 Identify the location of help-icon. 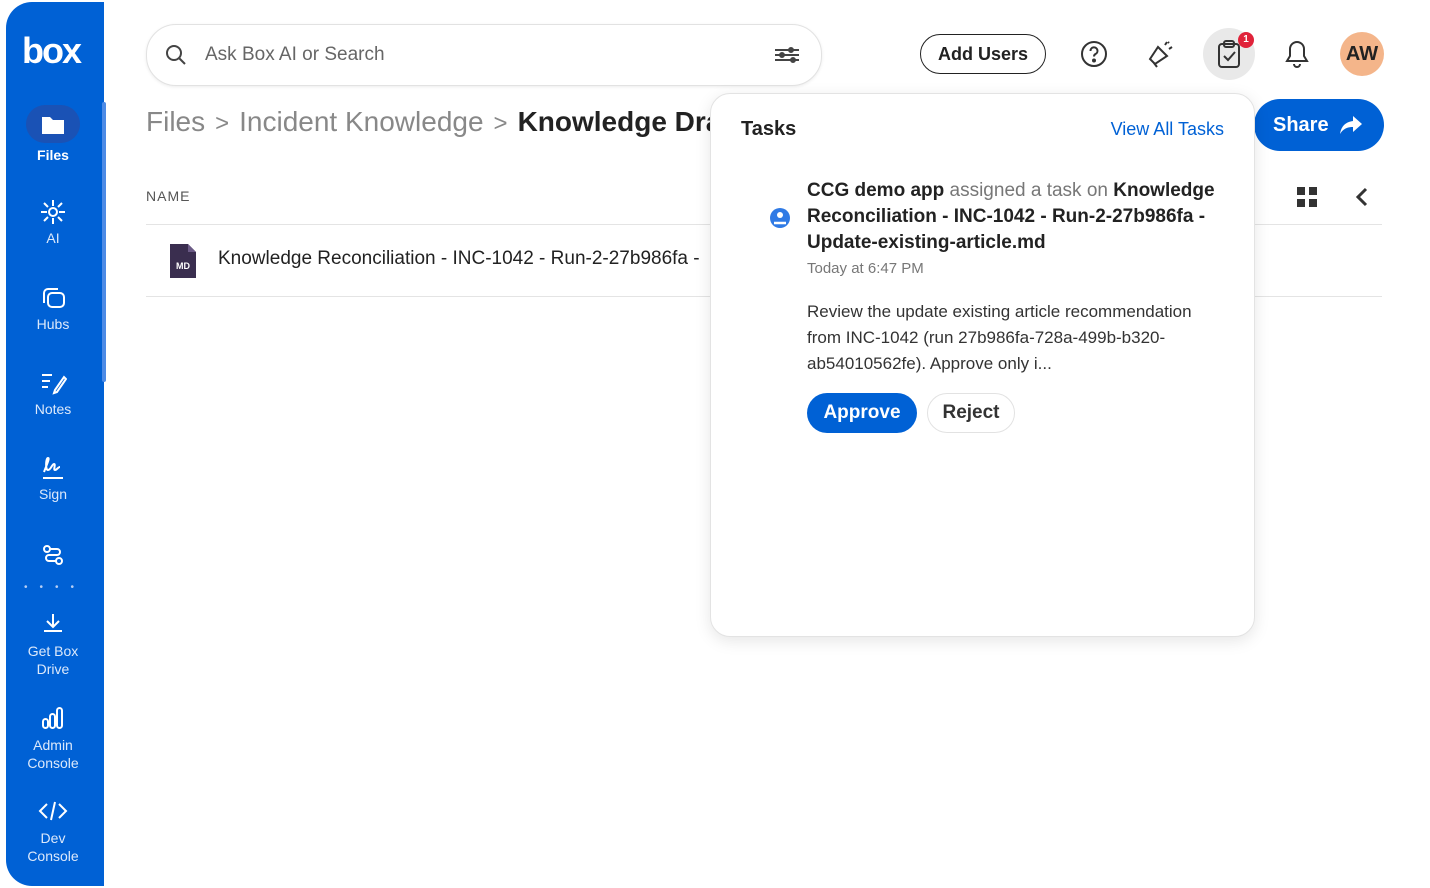
(1094, 54).